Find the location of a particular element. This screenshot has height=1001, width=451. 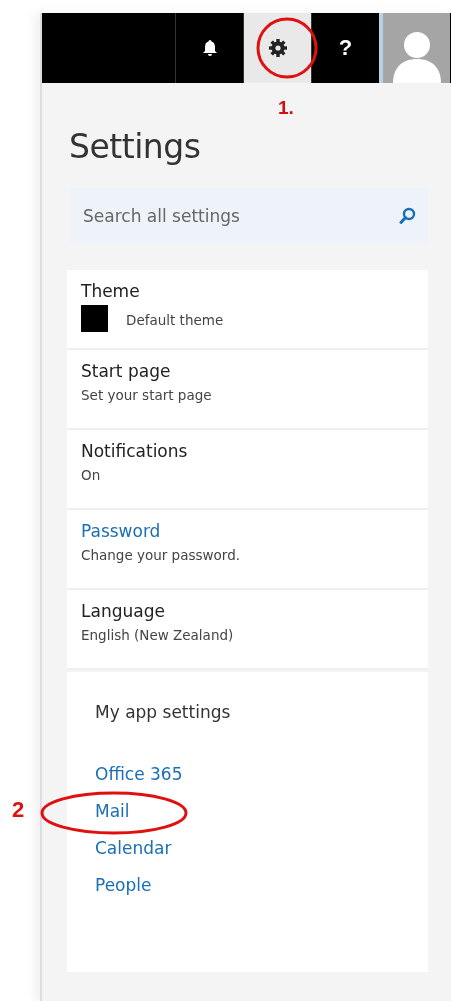

app-link: Calendar is located at coordinates (133, 848).